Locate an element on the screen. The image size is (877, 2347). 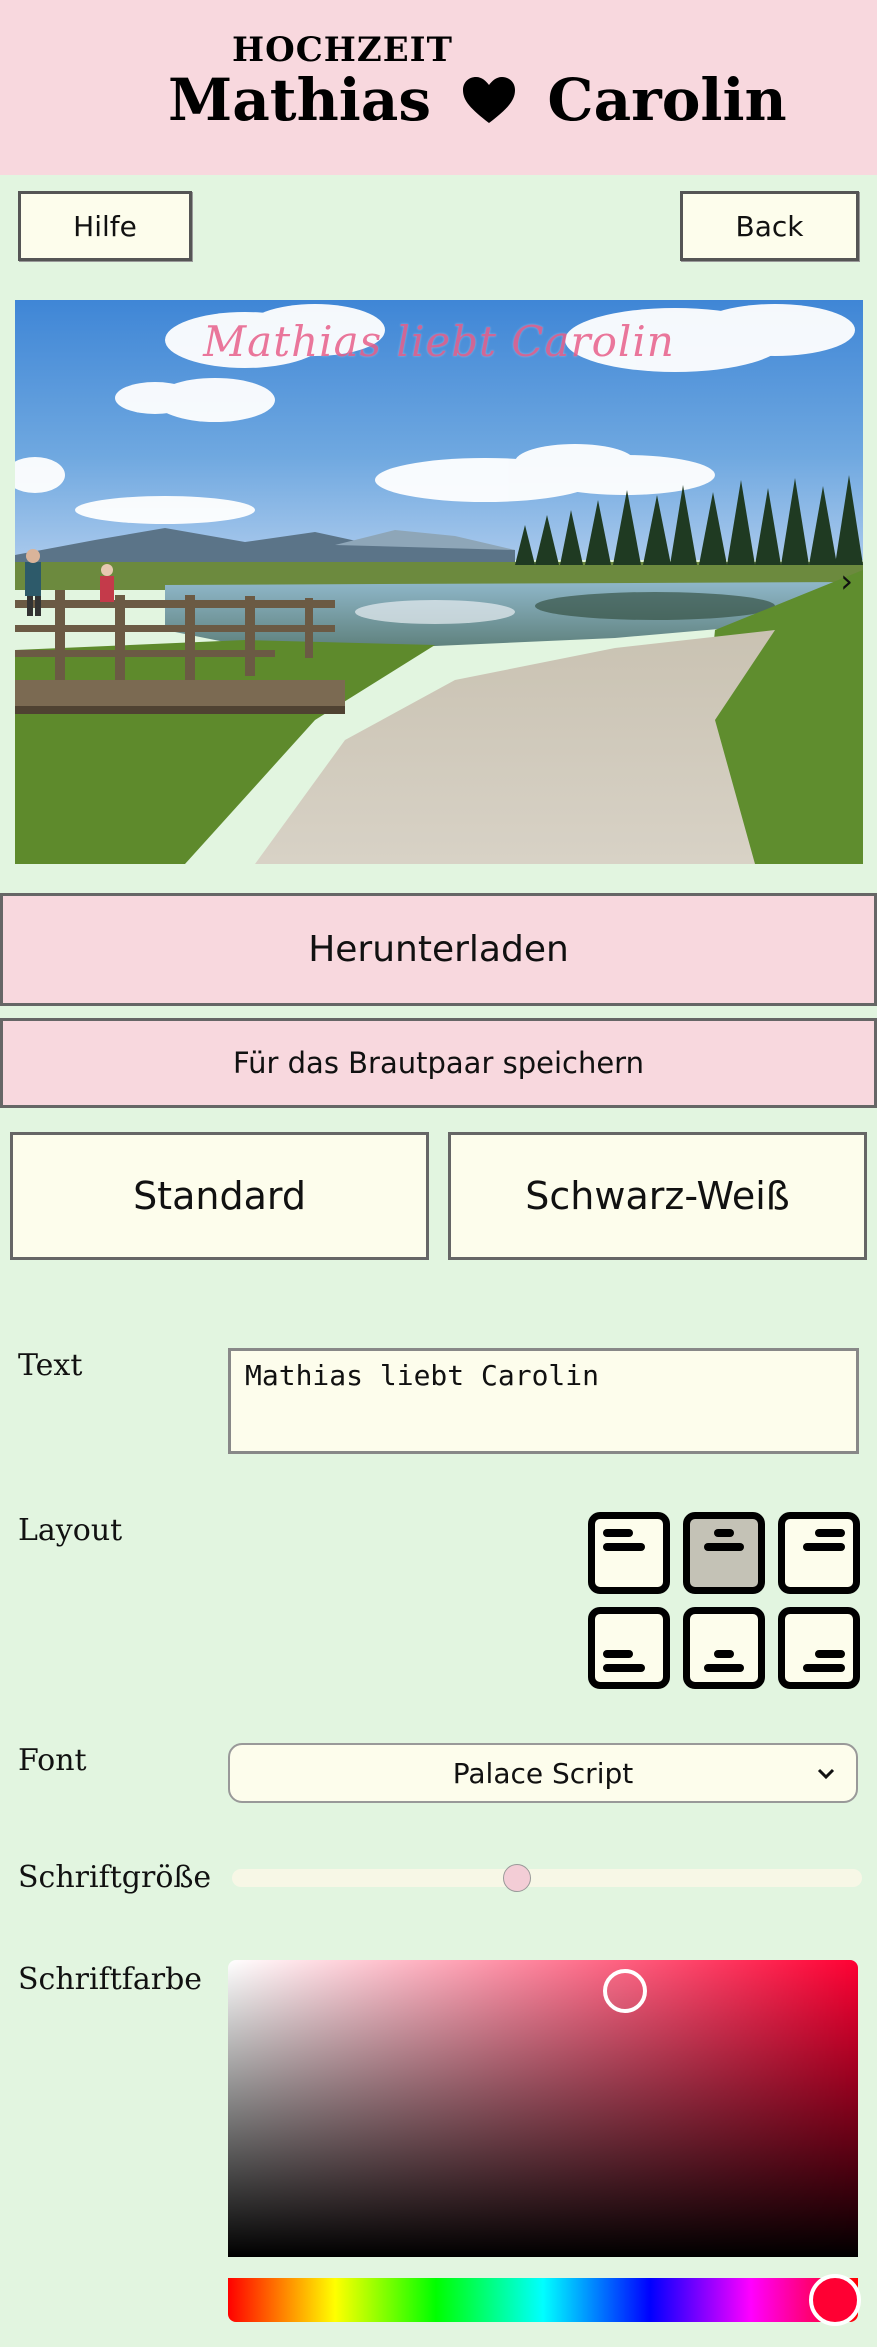
layout-top-center-button is located at coordinates (724, 1553).